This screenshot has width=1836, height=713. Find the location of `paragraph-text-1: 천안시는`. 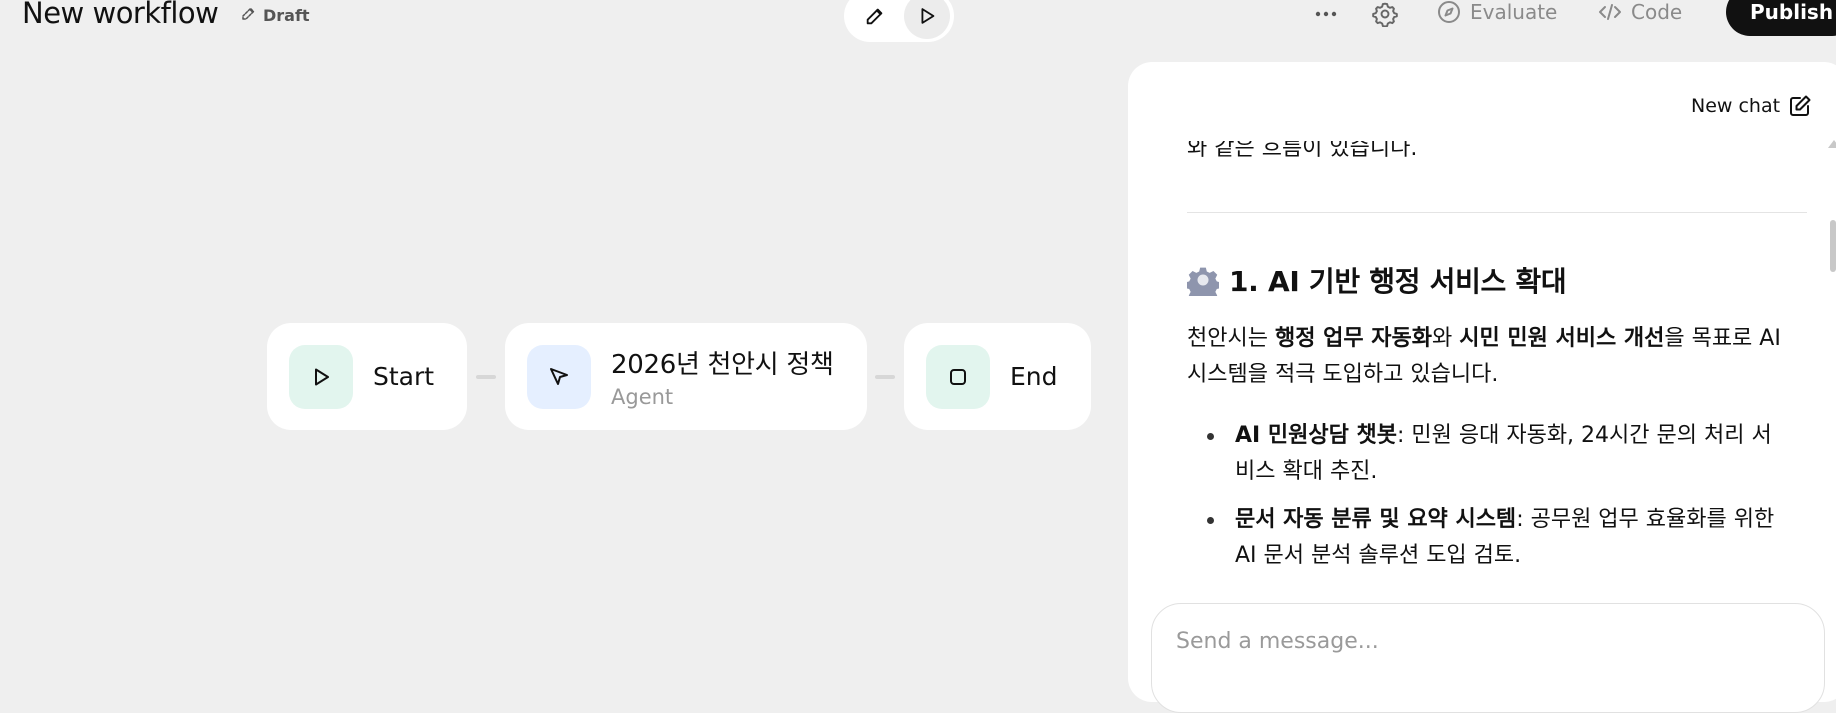

paragraph-text-1: 천안시는 is located at coordinates (1231, 338).